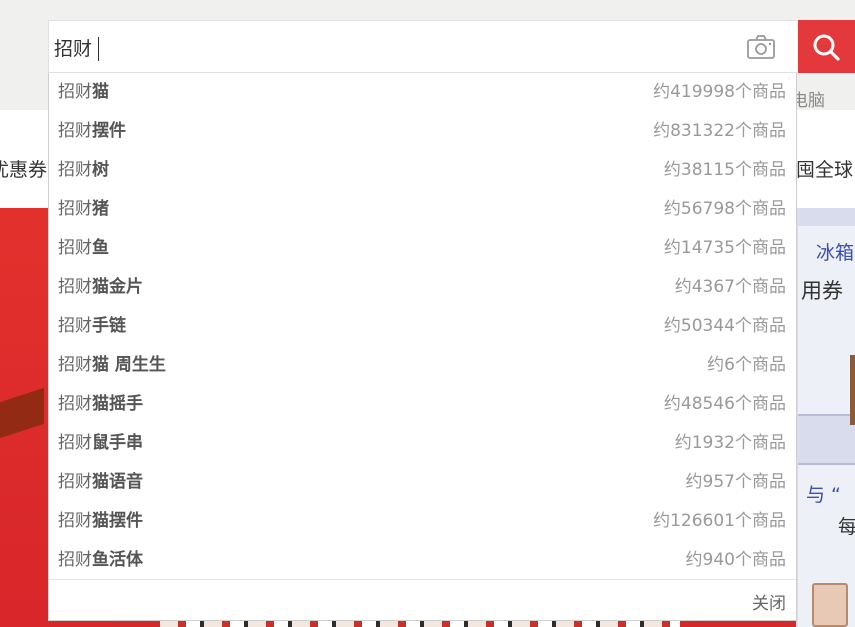 The image size is (855, 627). I want to click on suggestion-text: 招财树, so click(83, 170).